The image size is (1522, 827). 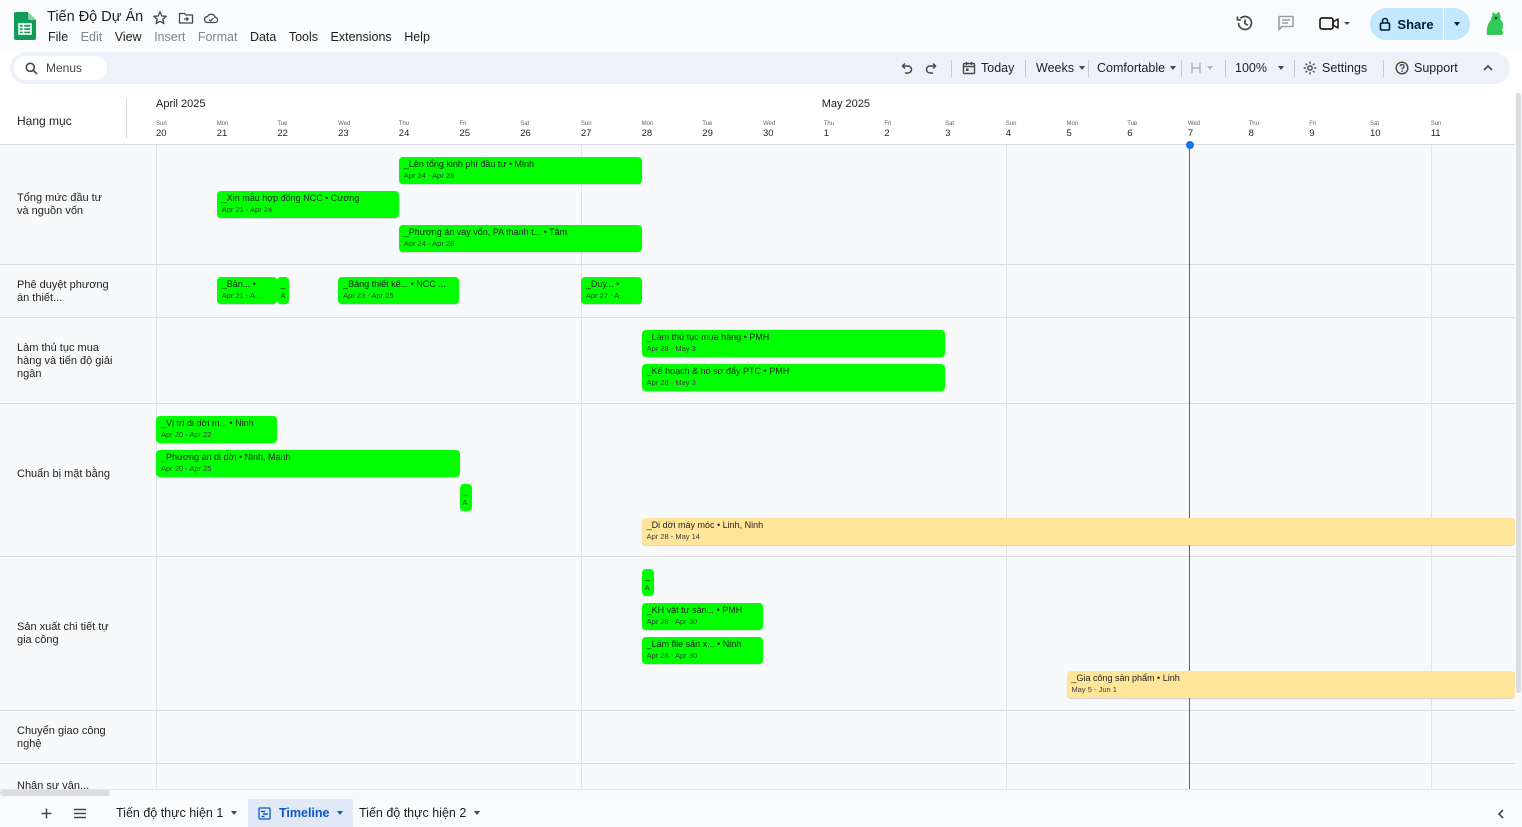 What do you see at coordinates (707, 133) in the screenshot?
I see `day-number-label: 29` at bounding box center [707, 133].